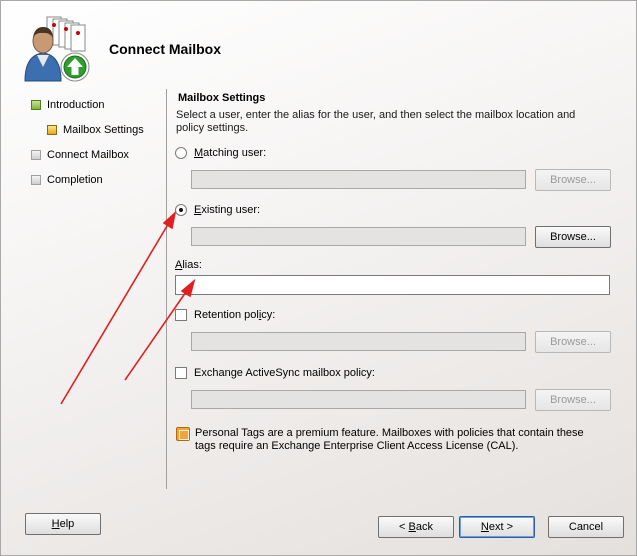  I want to click on annotation-arrow-alias, so click(156, 334).